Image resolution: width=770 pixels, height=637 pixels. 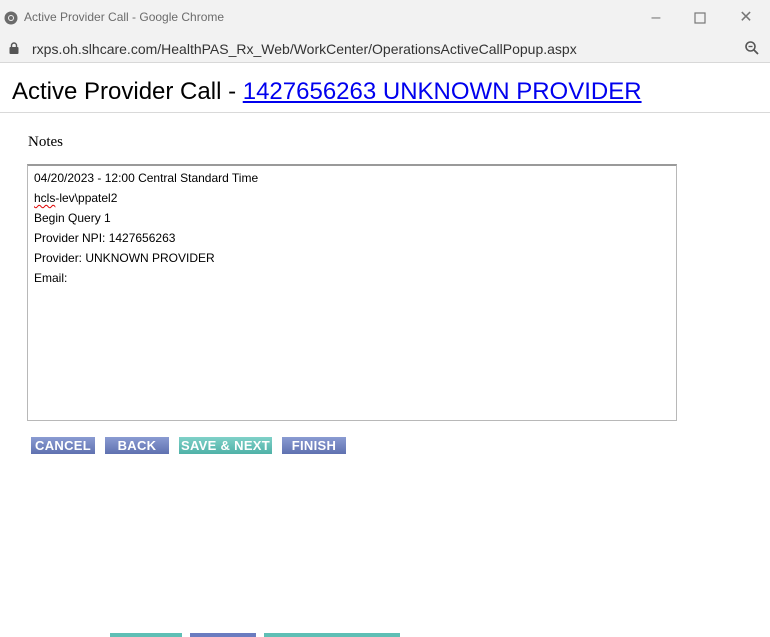 I want to click on page-title-prefix: Active Provider Call -, so click(x=127, y=91).